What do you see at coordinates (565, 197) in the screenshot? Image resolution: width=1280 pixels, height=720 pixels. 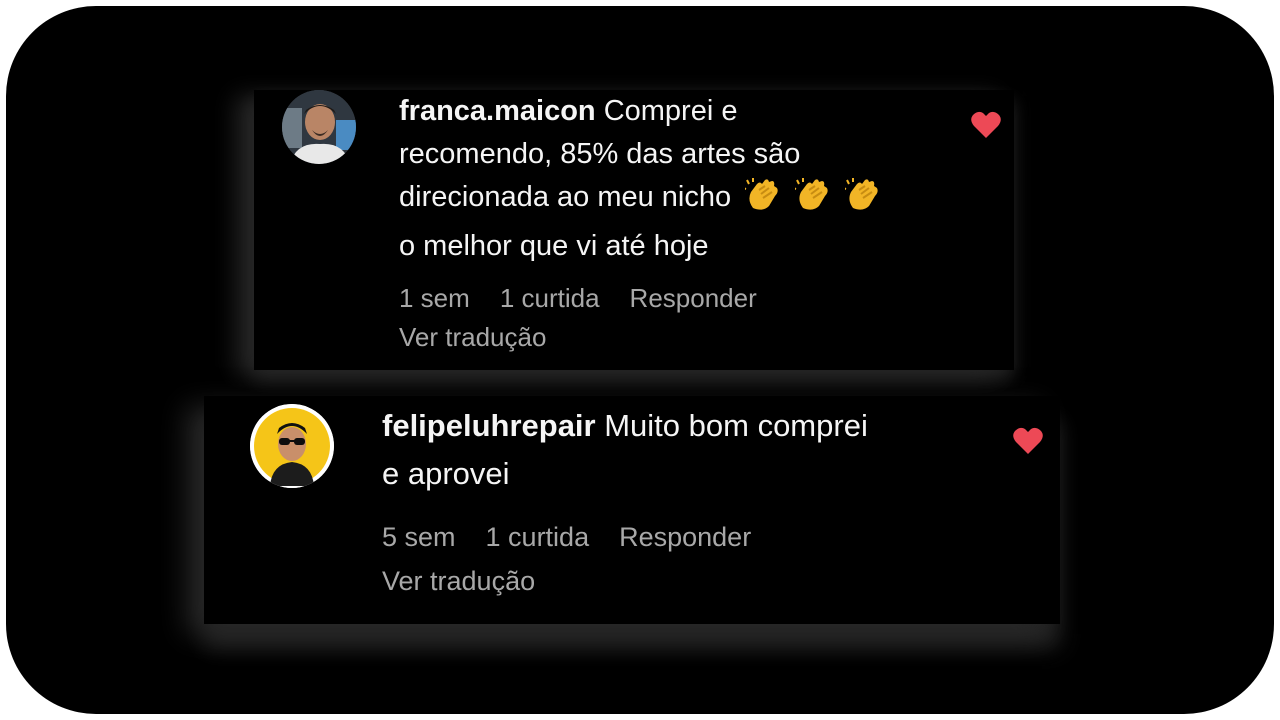 I see `comment-body-line: direcionada ao meu nicho` at bounding box center [565, 197].